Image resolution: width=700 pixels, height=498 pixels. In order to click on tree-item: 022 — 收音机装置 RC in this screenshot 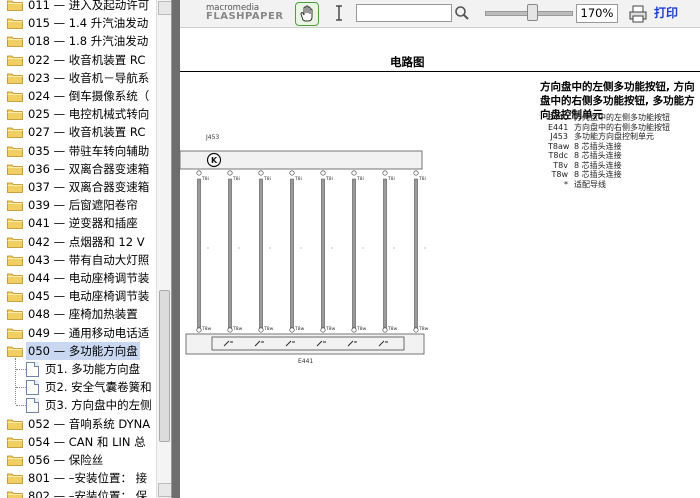, I will do `click(78, 60)`.